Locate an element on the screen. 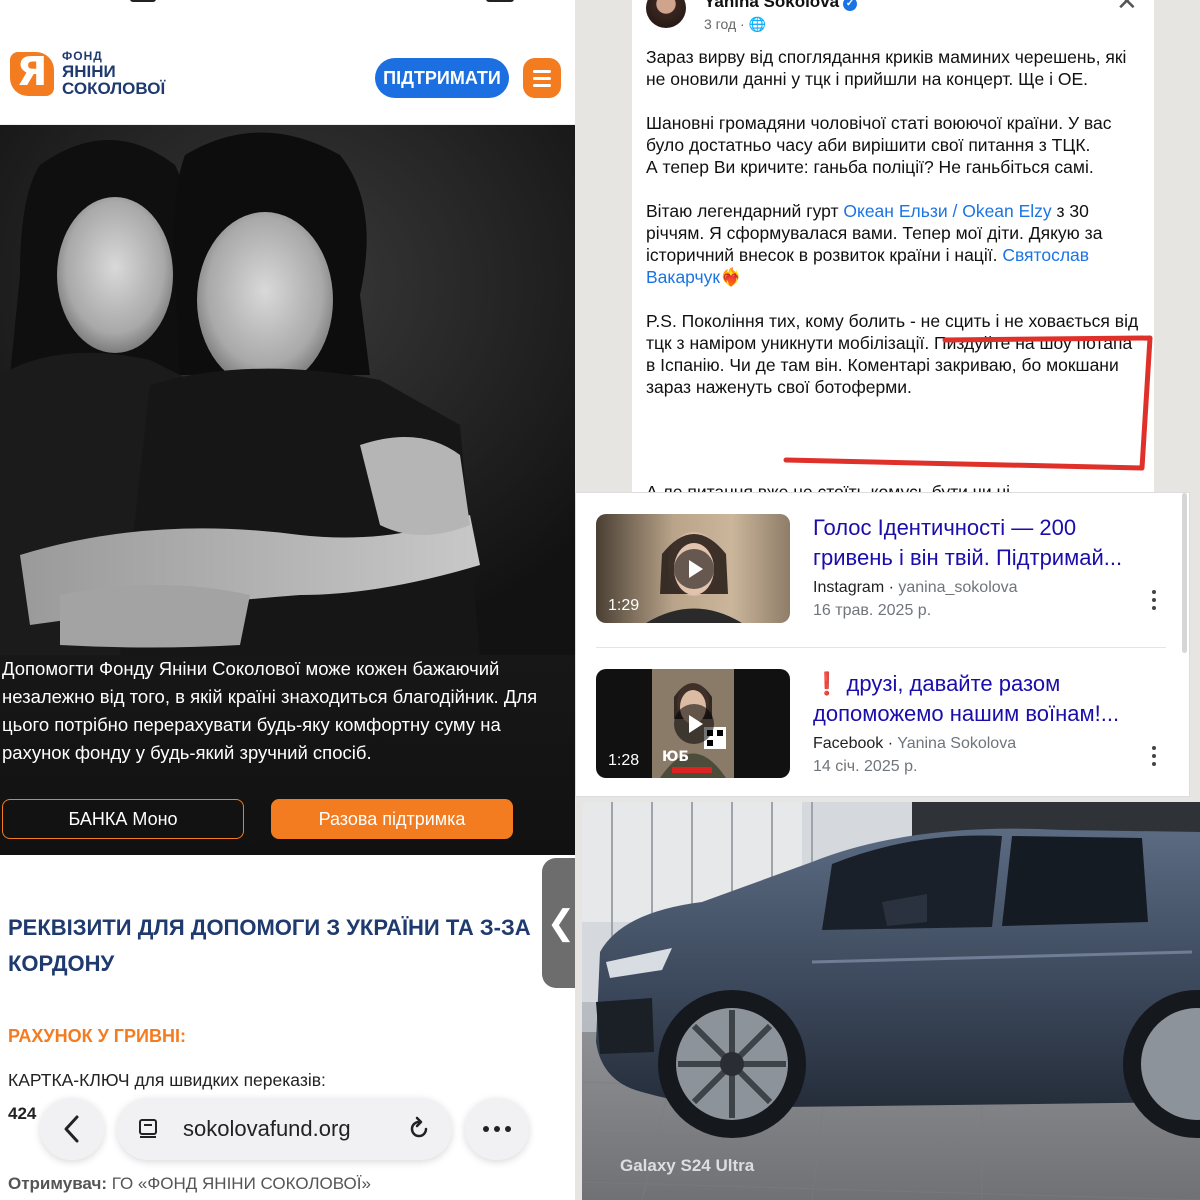 This screenshot has width=1200, height=1200. okean-elzy-link: Океан Ельзи / Okean Elzy is located at coordinates (947, 211).